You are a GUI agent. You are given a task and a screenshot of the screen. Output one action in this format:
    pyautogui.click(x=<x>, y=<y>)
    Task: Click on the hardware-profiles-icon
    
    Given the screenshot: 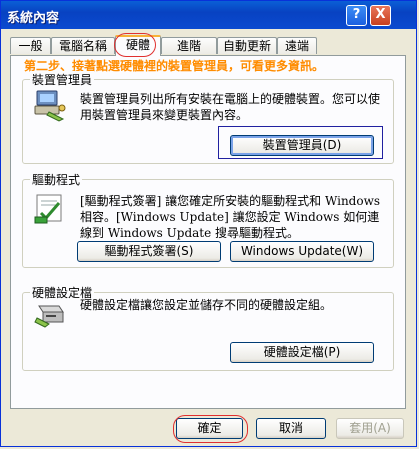 What is the action you would take?
    pyautogui.click(x=49, y=316)
    